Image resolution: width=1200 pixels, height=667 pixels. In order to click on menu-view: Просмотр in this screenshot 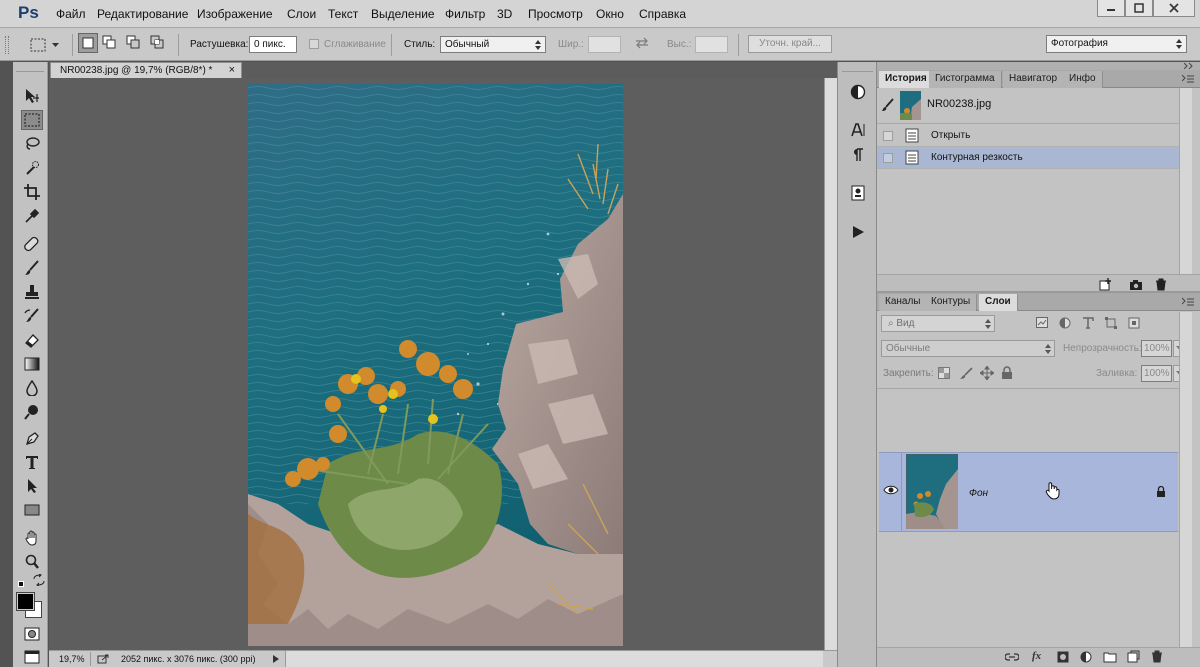, I will do `click(555, 14)`.